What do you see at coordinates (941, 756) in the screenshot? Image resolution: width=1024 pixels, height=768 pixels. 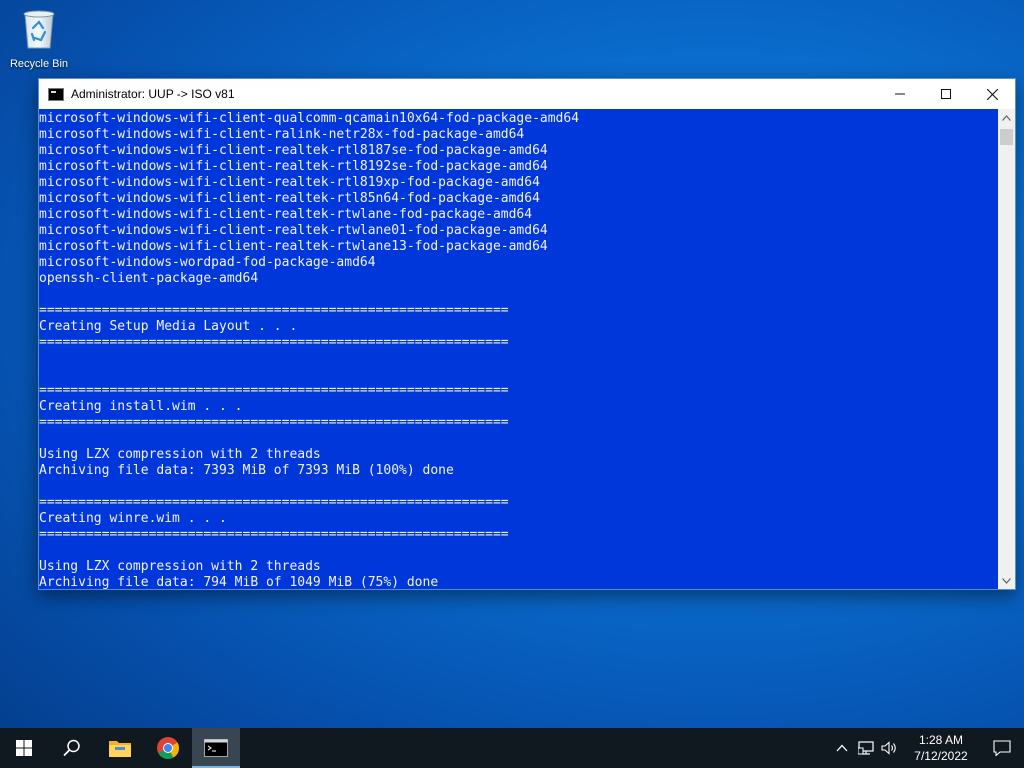 I see `clock-date: 7/12/2022` at bounding box center [941, 756].